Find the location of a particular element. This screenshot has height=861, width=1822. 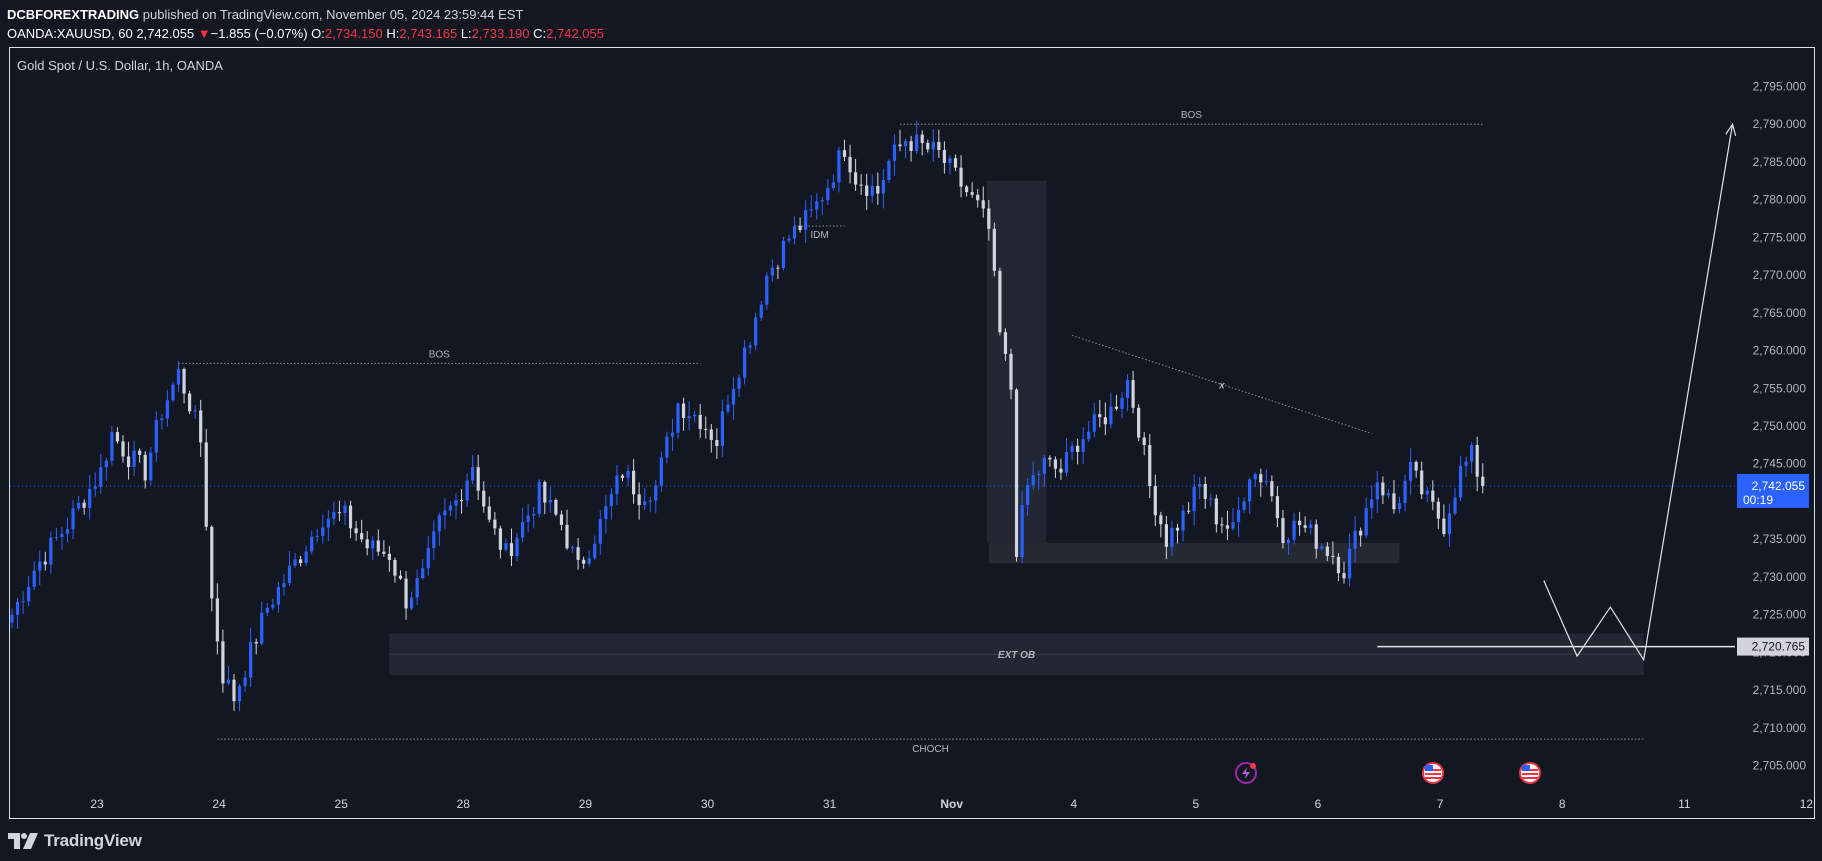

lightning-event-icon is located at coordinates (1246, 773).